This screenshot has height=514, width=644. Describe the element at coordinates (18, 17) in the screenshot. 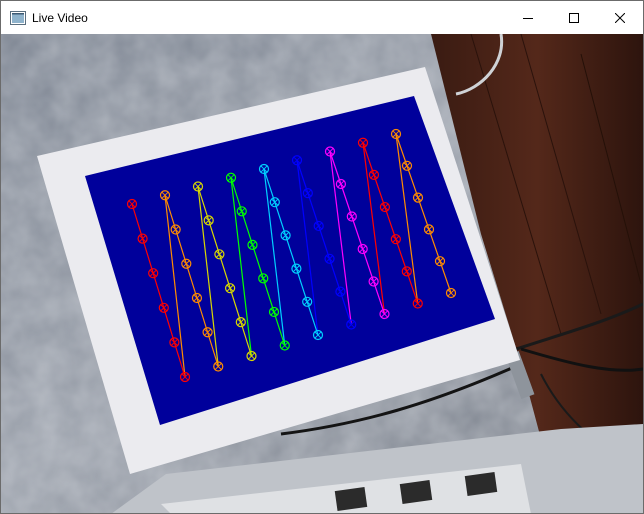

I see `app-icon` at that location.